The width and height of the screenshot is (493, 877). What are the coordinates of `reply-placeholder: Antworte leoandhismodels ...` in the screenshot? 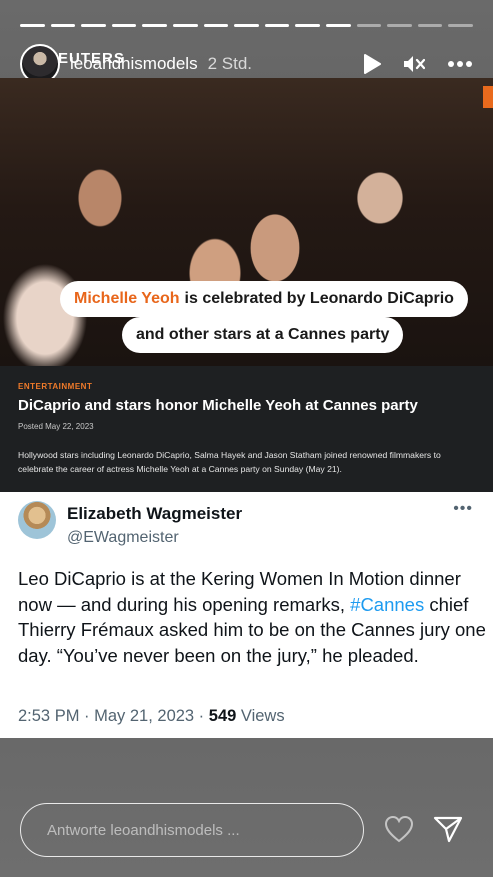 It's located at (143, 830).